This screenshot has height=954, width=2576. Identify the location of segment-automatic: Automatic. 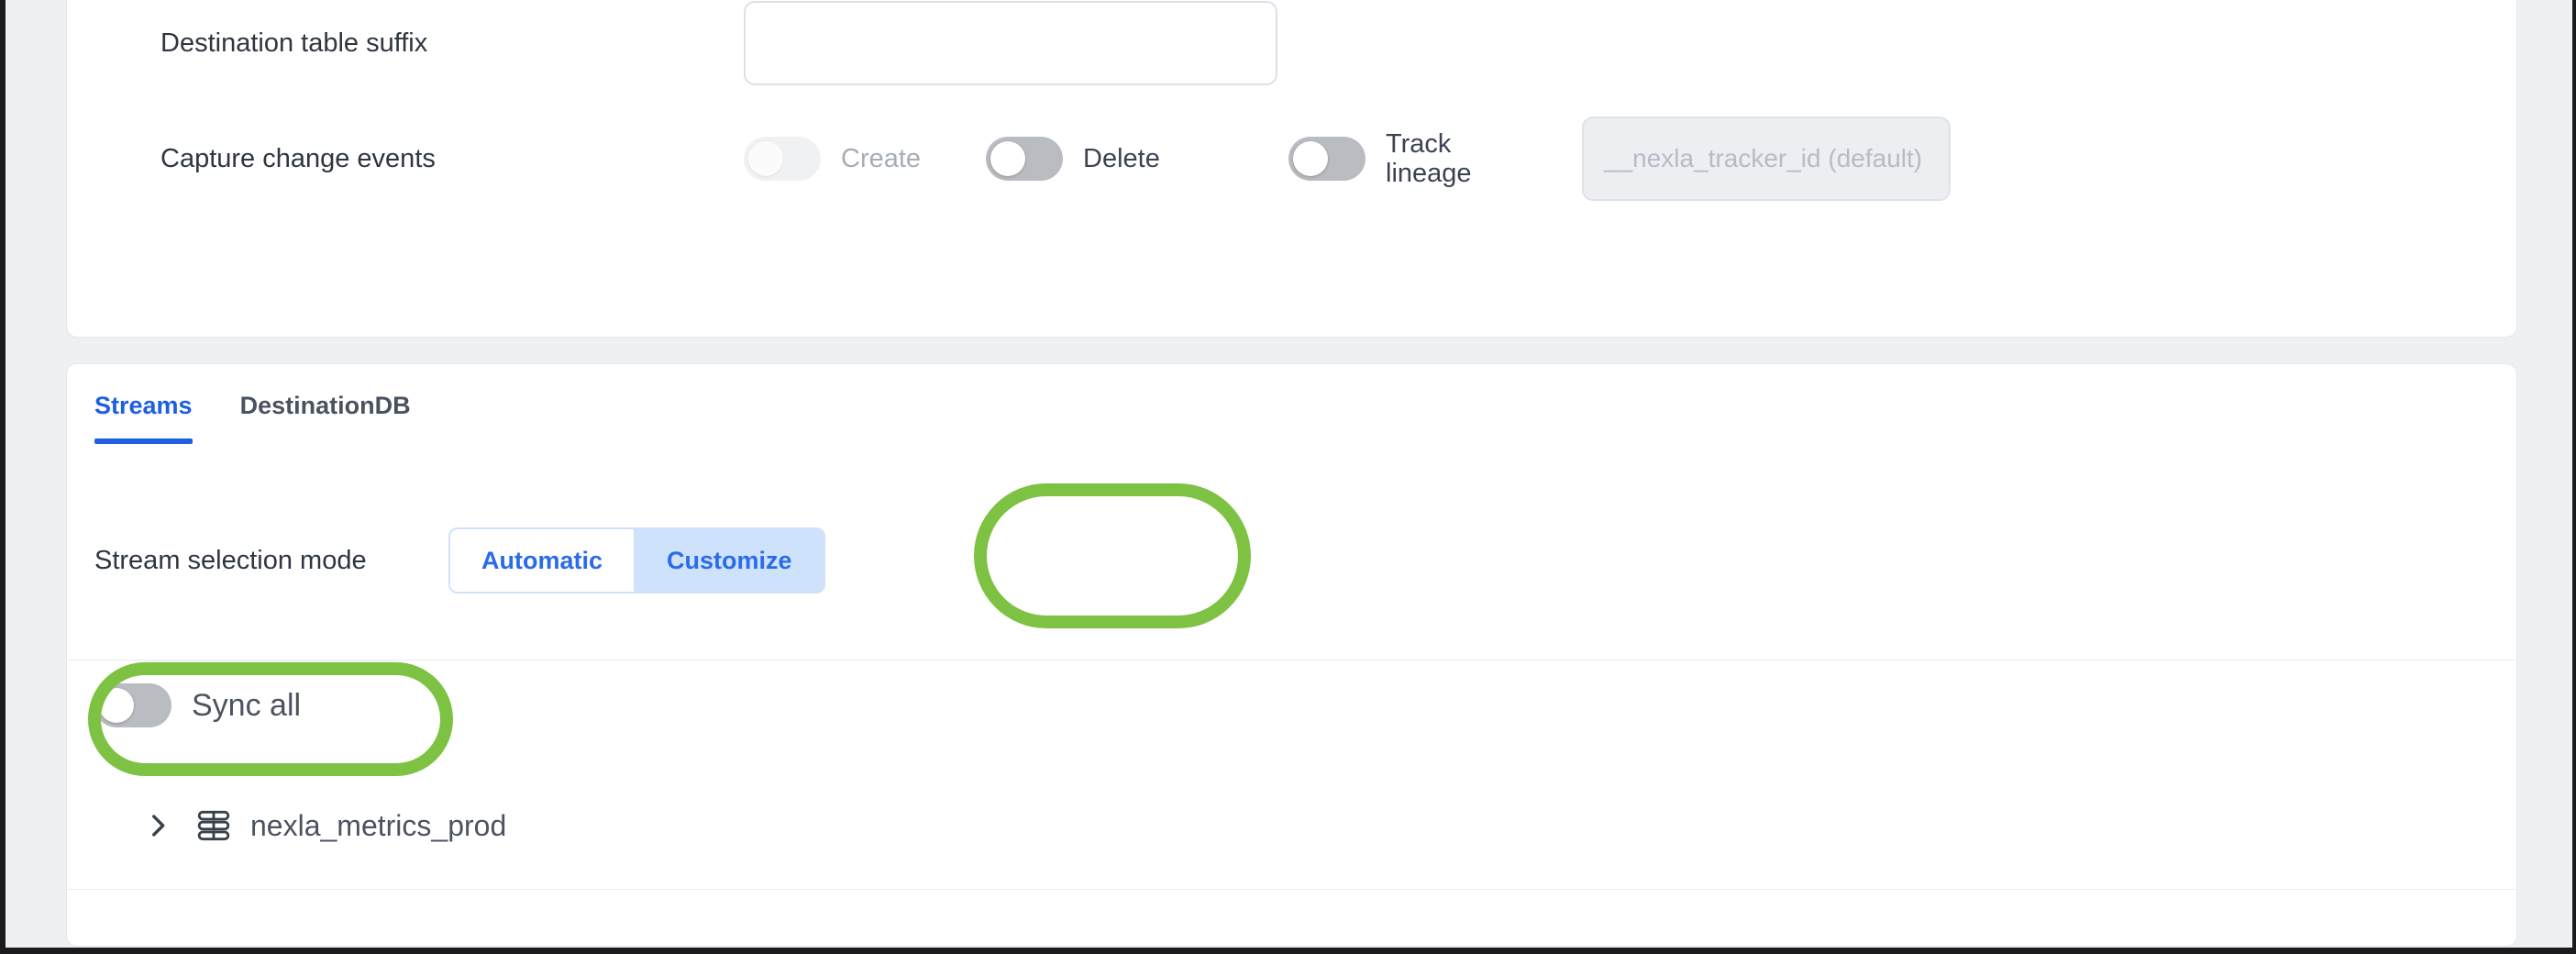
(542, 560).